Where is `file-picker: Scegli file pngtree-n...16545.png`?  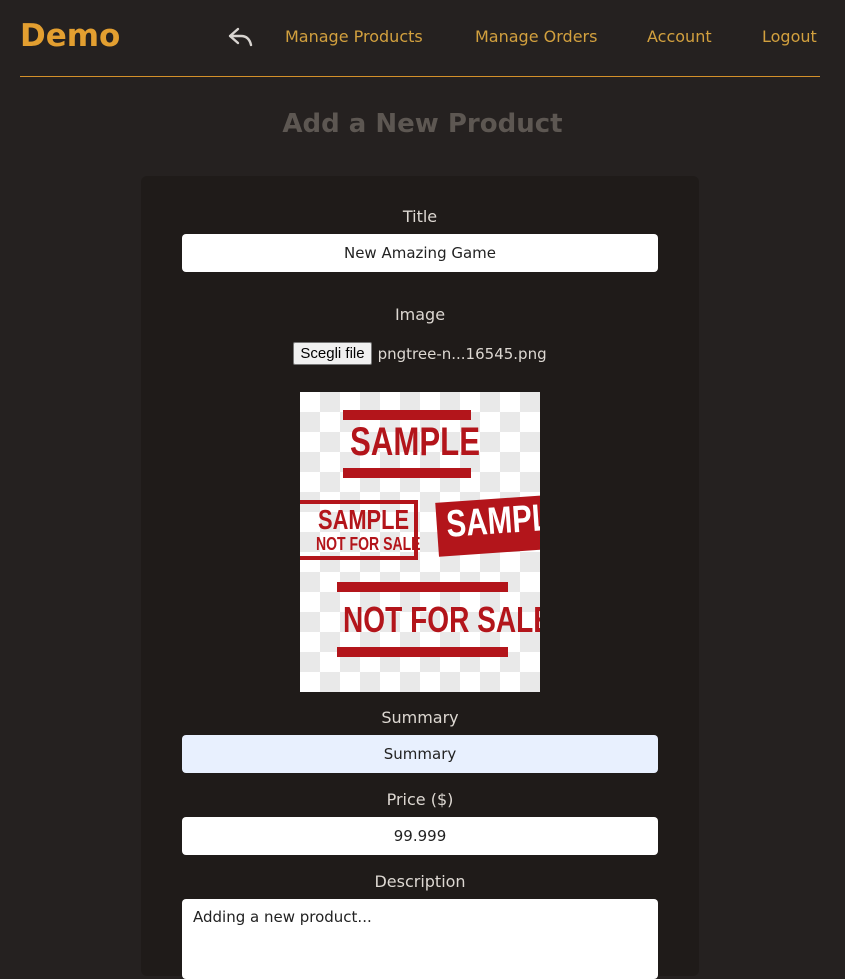
file-picker: Scegli file pngtree-n...16545.png is located at coordinates (420, 353).